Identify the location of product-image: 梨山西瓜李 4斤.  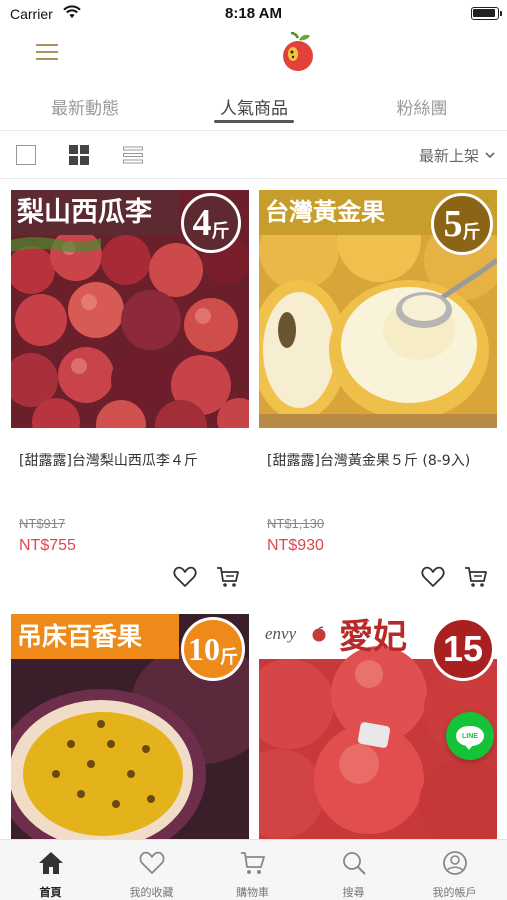
(130, 309).